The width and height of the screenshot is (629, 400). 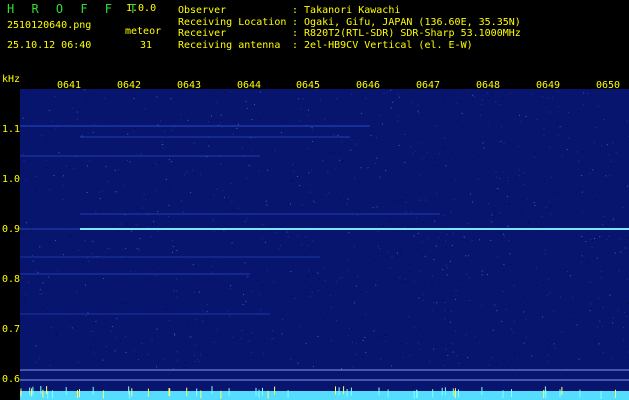 What do you see at coordinates (11, 179) in the screenshot?
I see `y-tick-label: 1.0` at bounding box center [11, 179].